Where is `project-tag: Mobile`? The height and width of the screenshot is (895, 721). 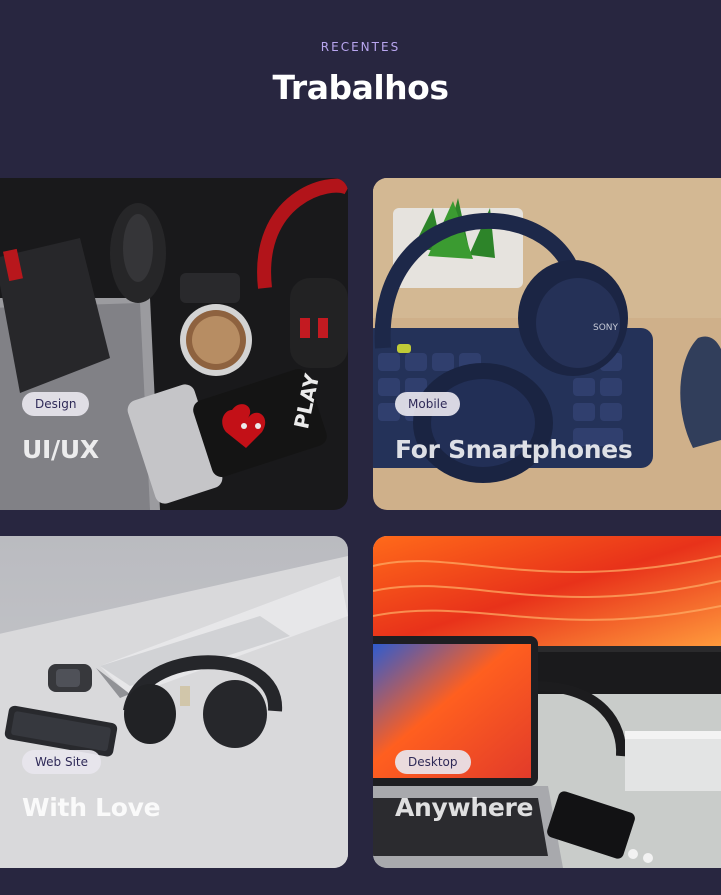 project-tag: Mobile is located at coordinates (428, 404).